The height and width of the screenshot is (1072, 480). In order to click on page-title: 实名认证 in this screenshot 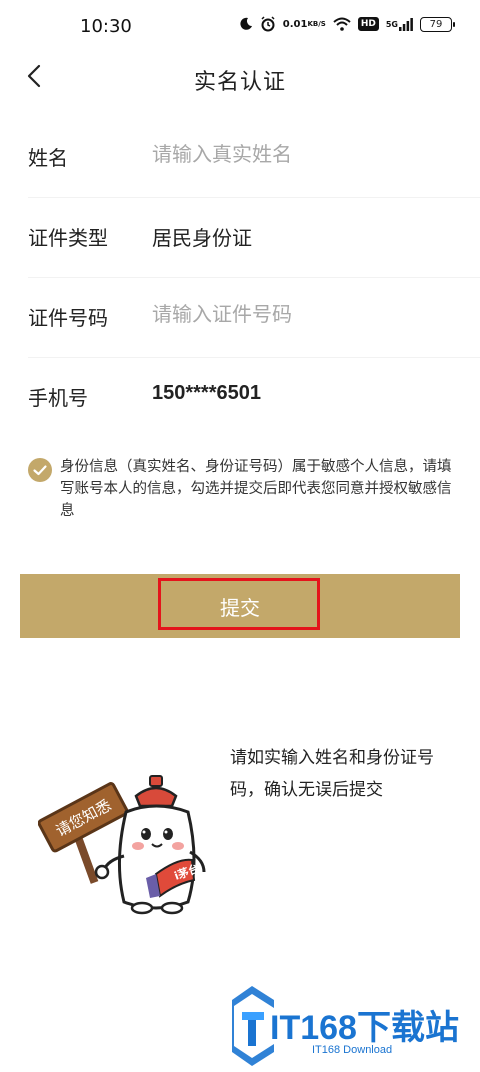, I will do `click(239, 82)`.